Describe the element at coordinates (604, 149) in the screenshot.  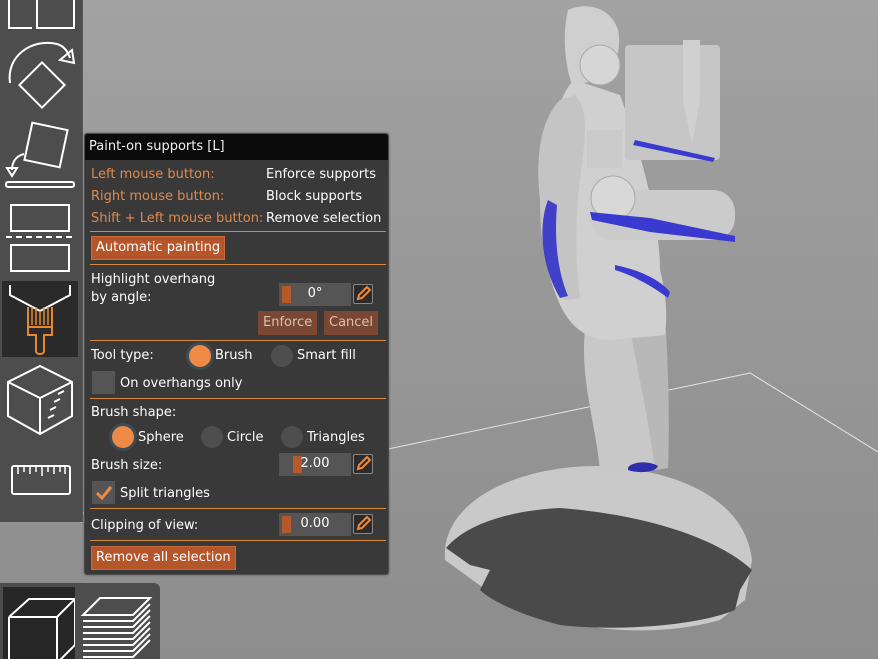
I see `model-cylinder` at that location.